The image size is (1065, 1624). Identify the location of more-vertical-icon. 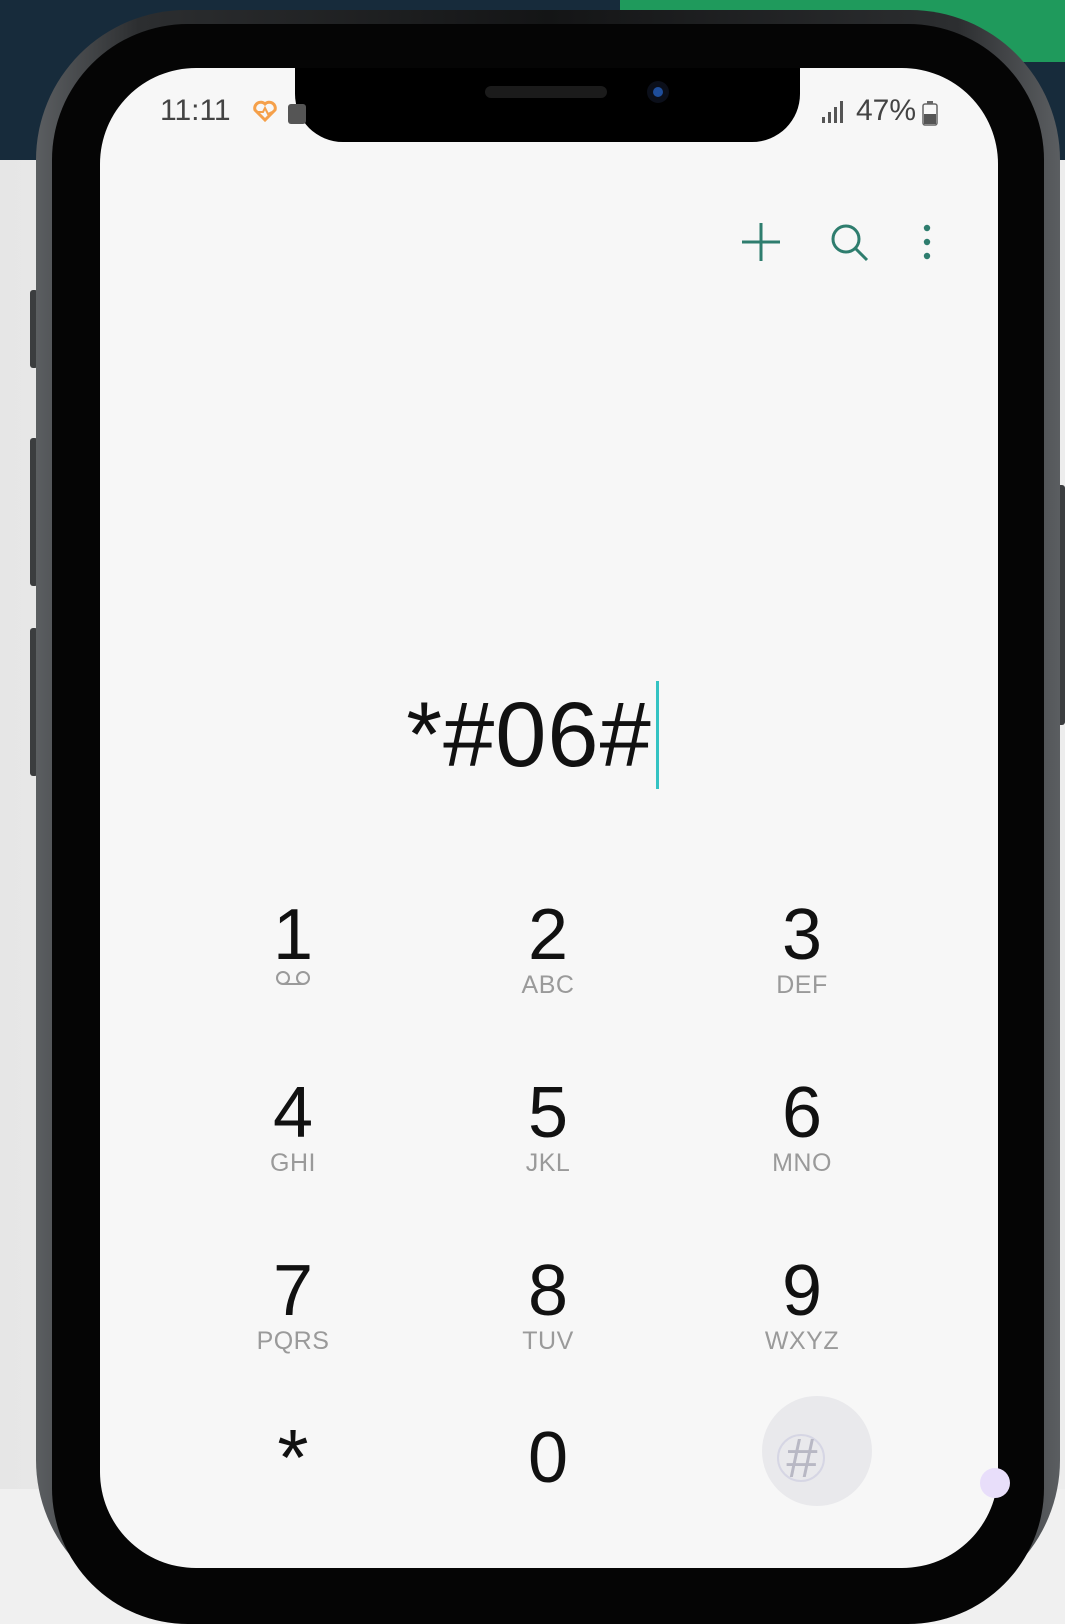
(927, 242).